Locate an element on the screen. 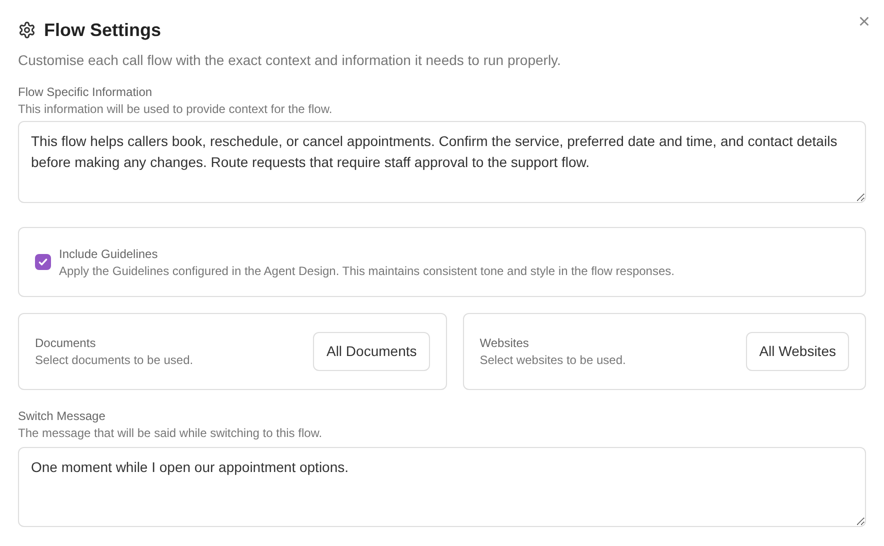  dialog-title: Flow Settings is located at coordinates (102, 30).